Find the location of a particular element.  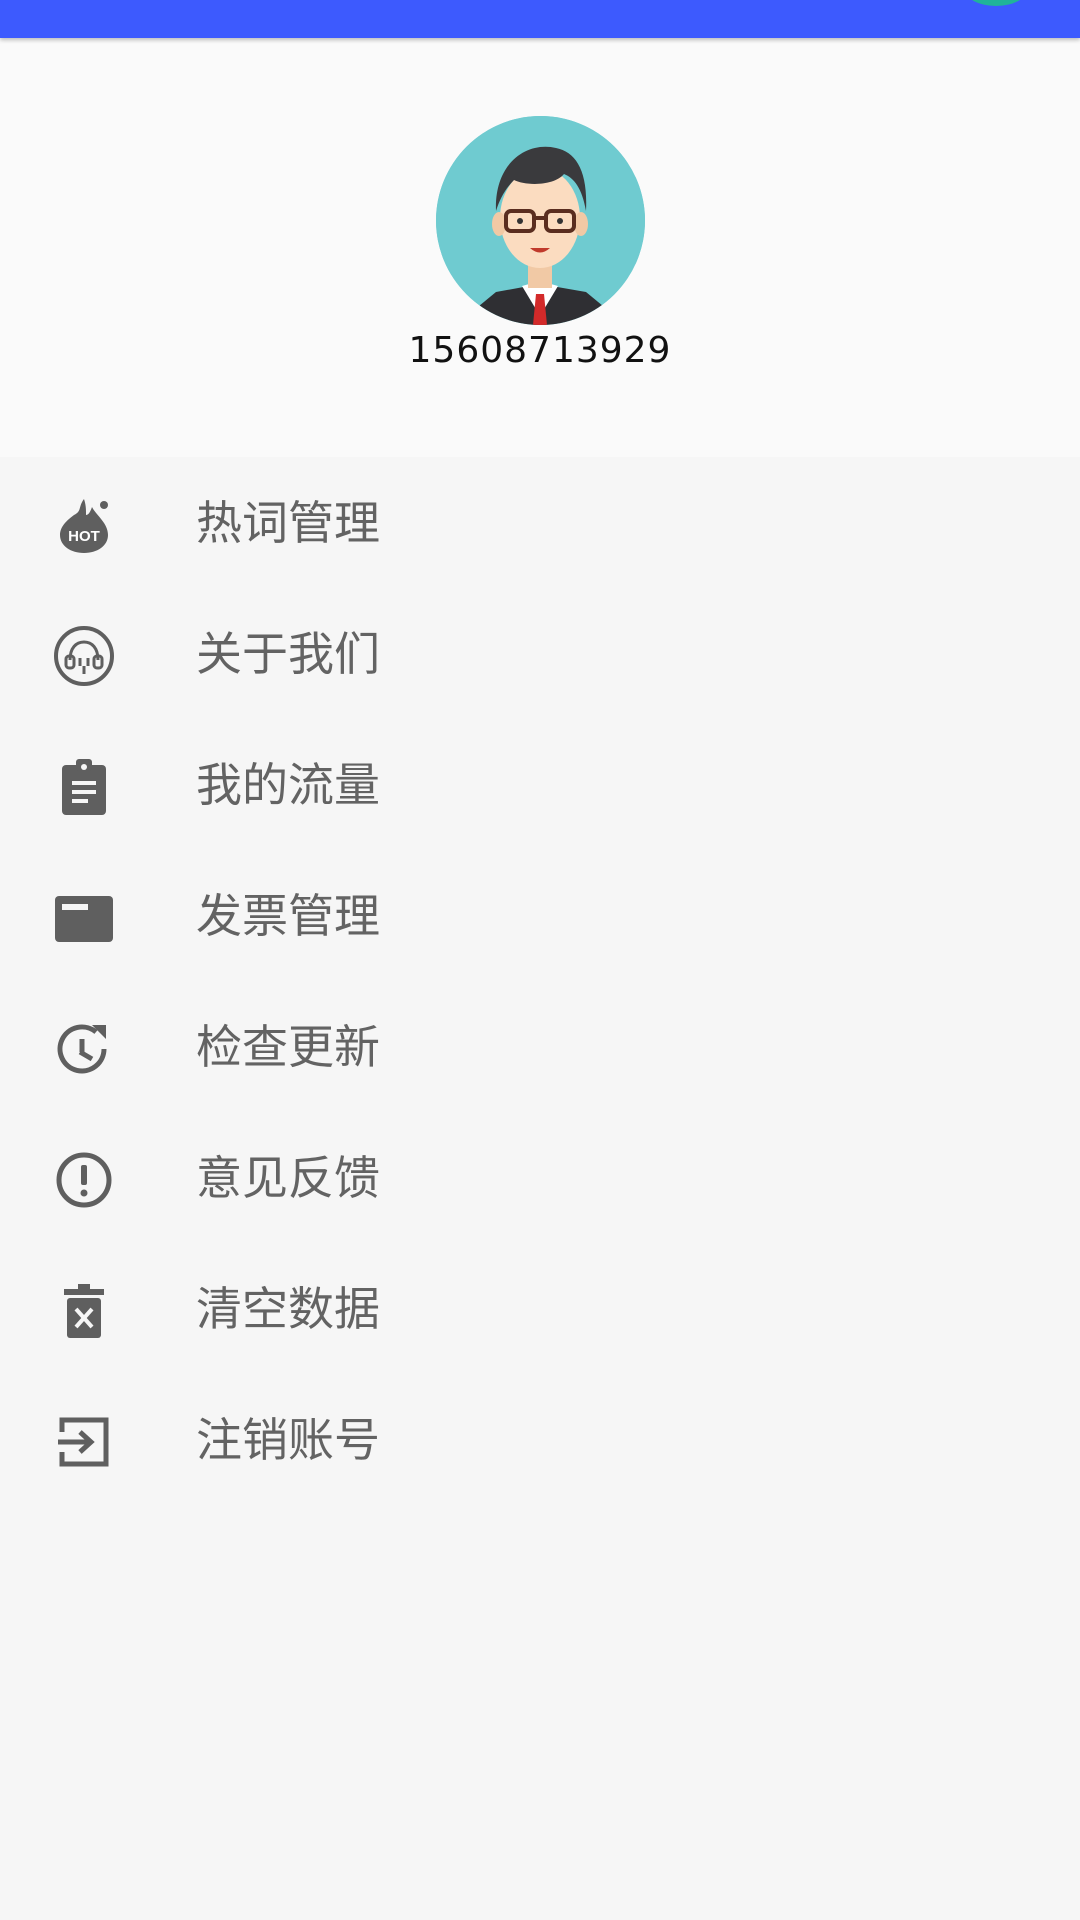

menu-item-label: 清空数据 is located at coordinates (288, 1309).